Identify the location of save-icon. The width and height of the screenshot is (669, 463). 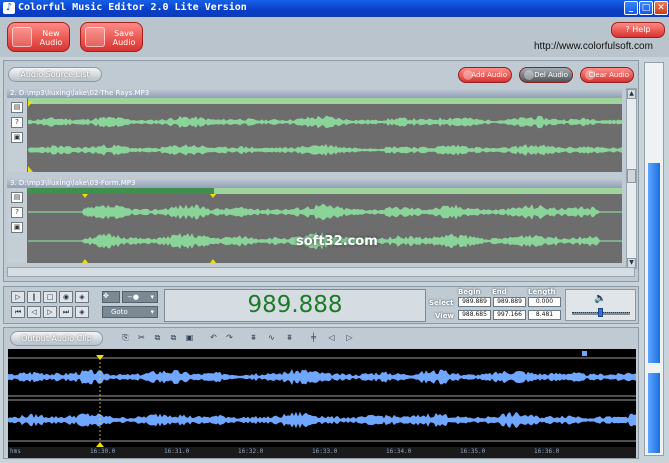
(95, 37).